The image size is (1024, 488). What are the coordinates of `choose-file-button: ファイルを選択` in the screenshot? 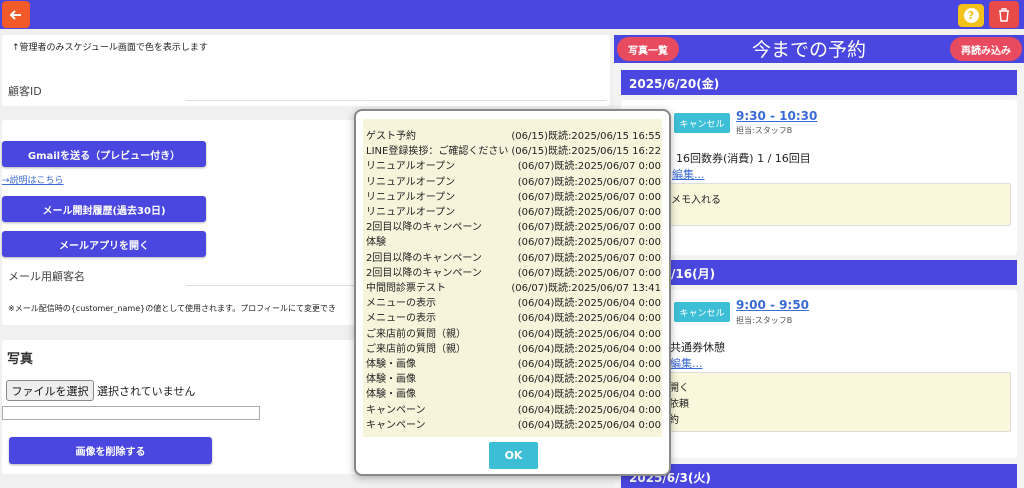 It's located at (50, 390).